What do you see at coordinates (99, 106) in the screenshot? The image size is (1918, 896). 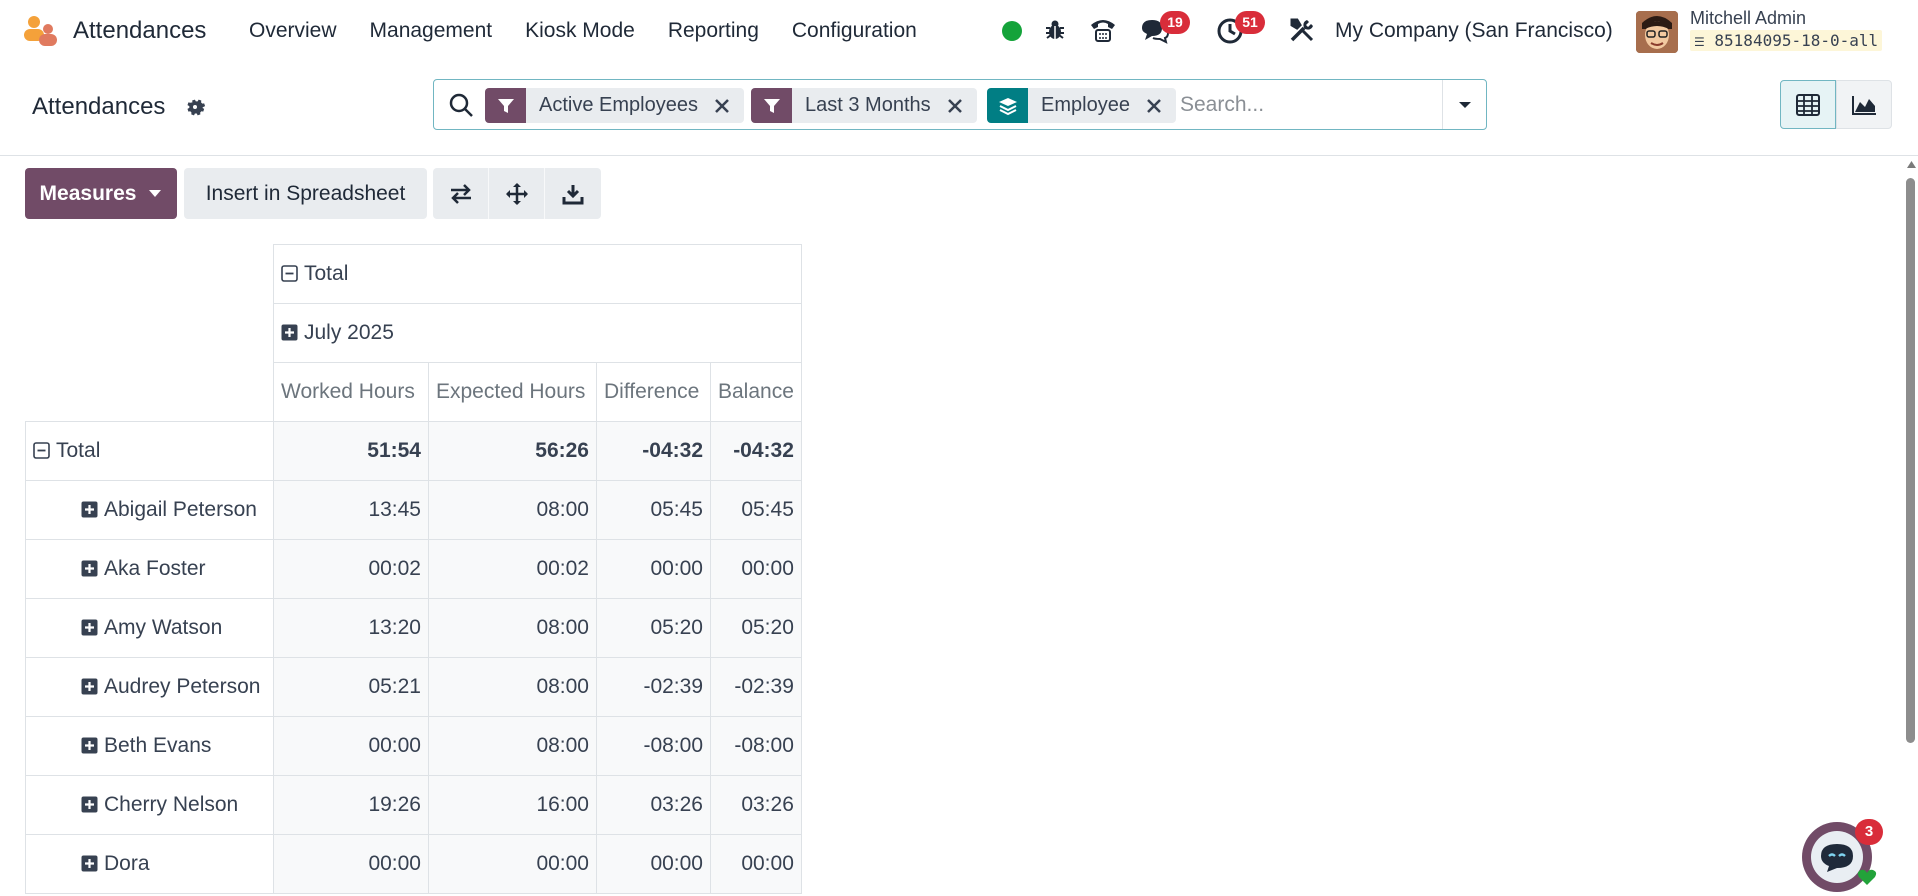 I see `page-title: Attendances` at bounding box center [99, 106].